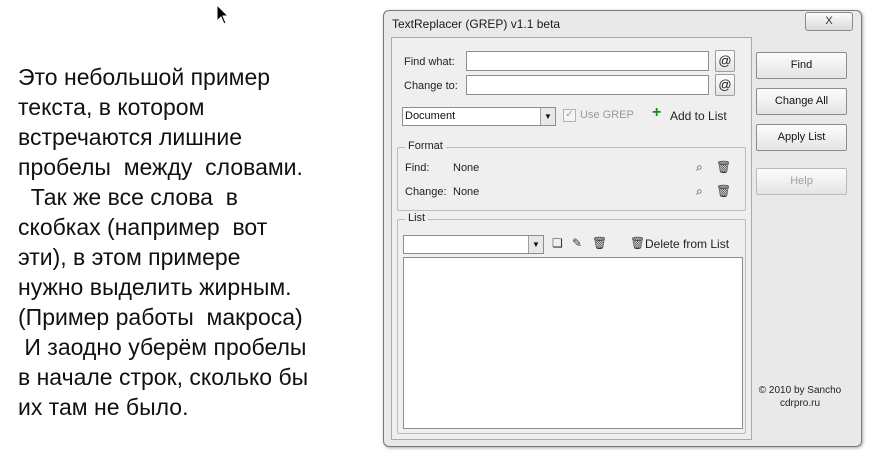 The height and width of the screenshot is (465, 877). What do you see at coordinates (130, 137) in the screenshot?
I see `document-line: встречаются лишние` at bounding box center [130, 137].